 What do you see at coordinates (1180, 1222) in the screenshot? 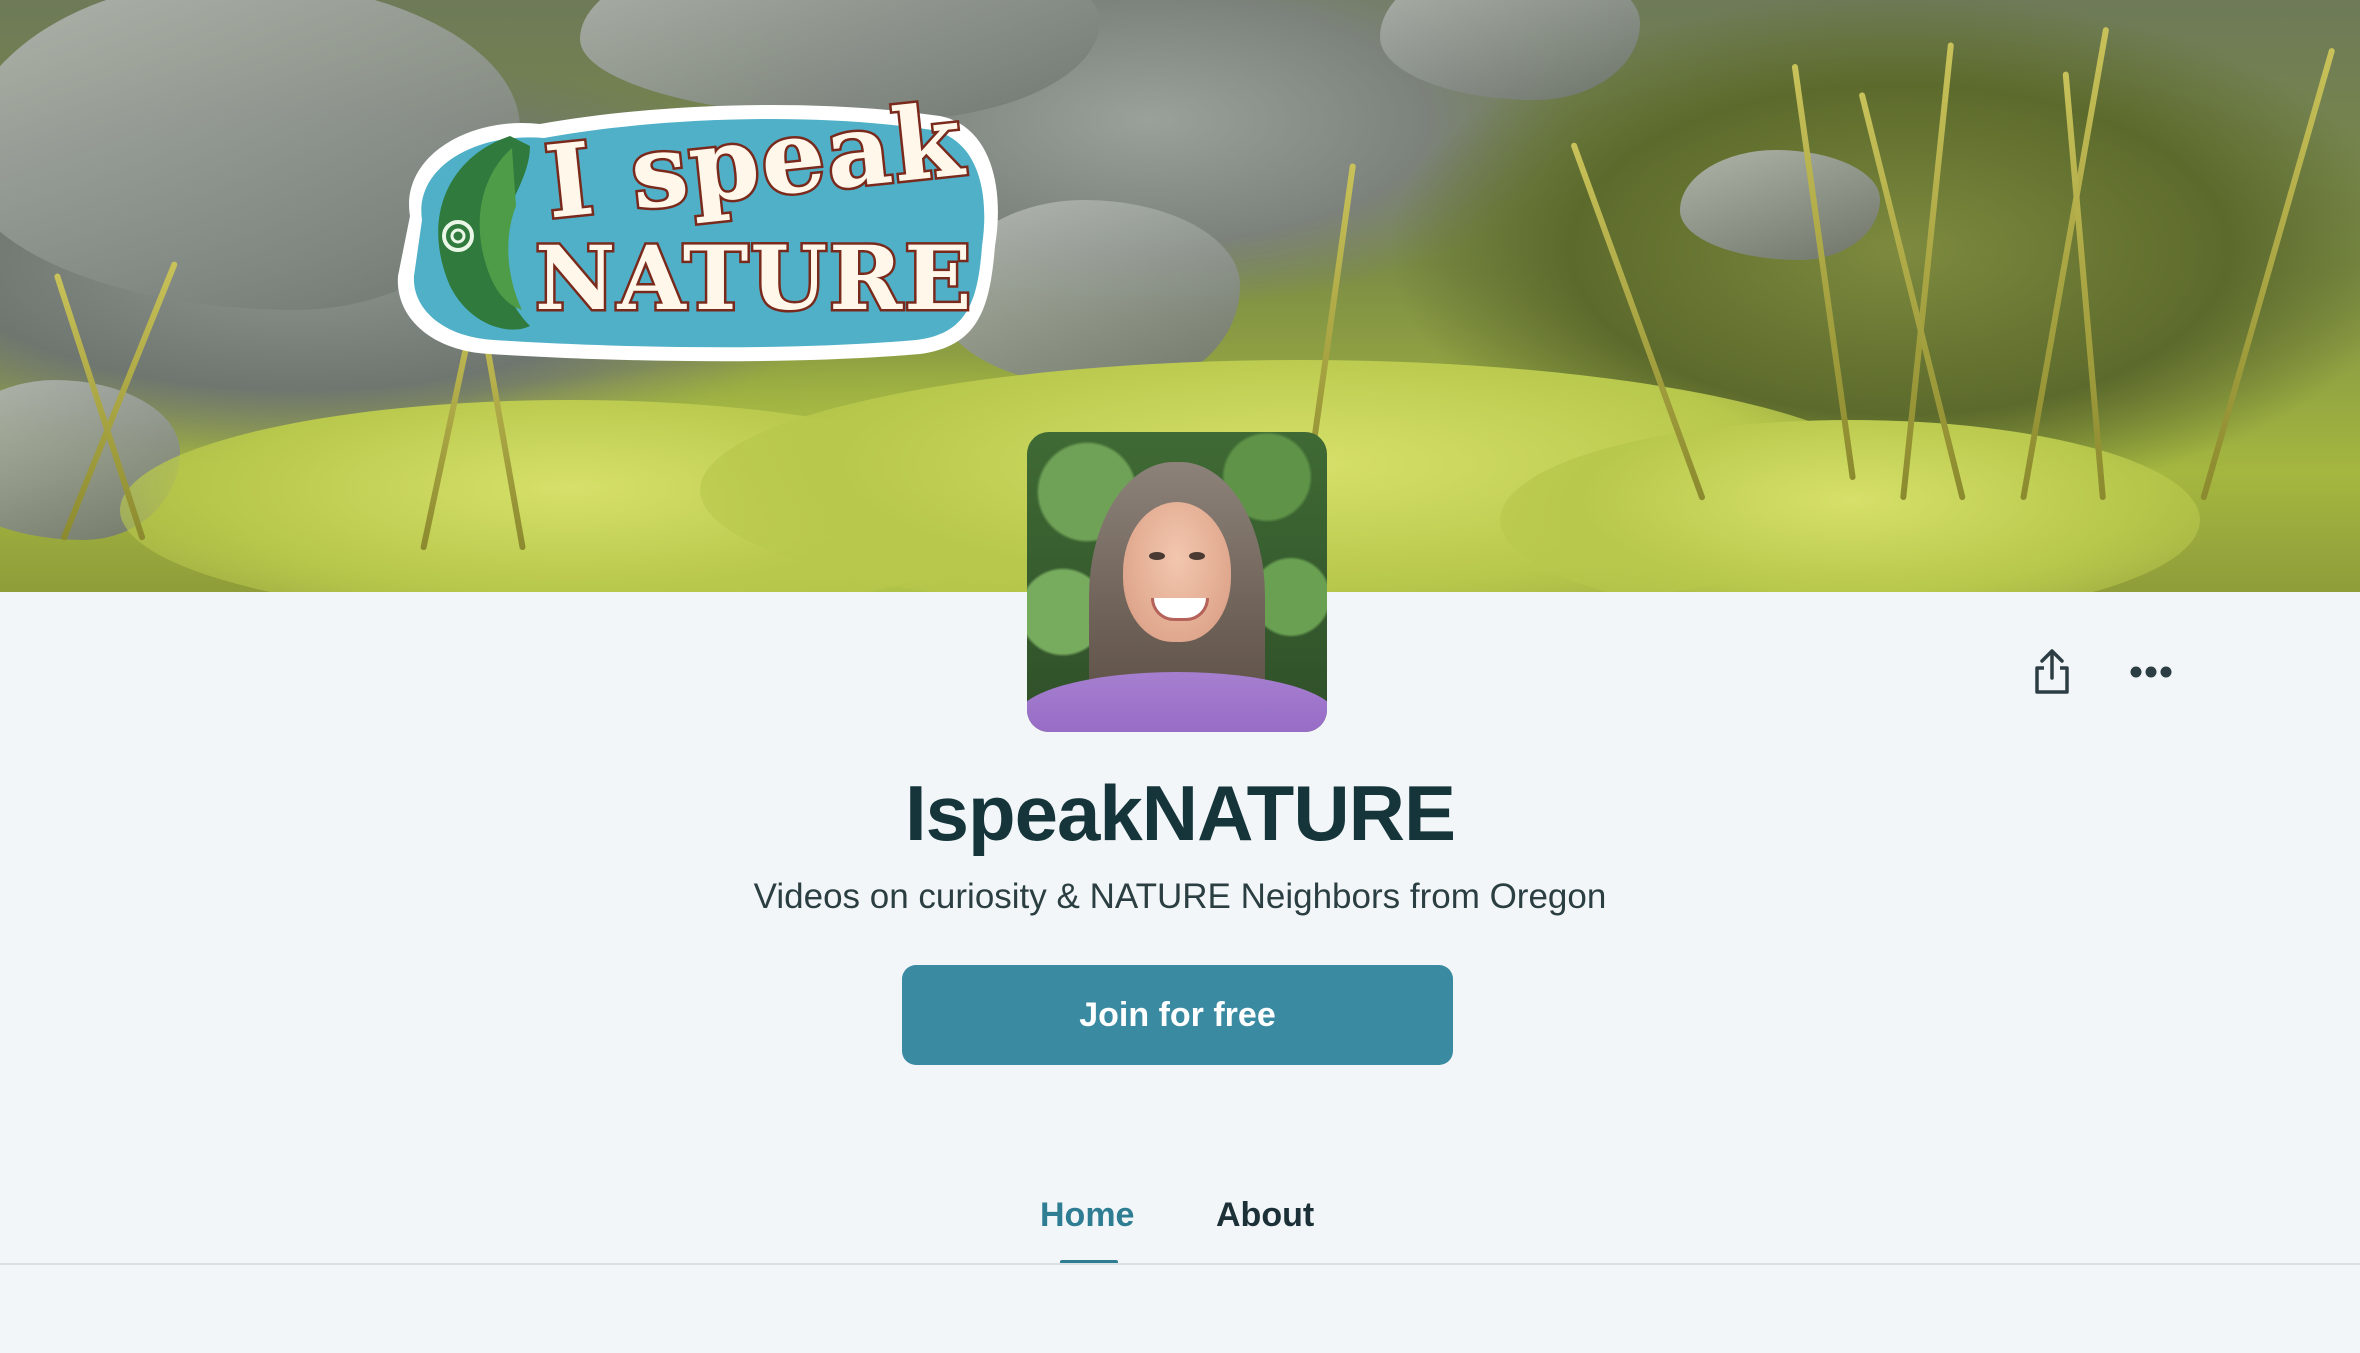
I see `profile-tabs: Home About` at bounding box center [1180, 1222].